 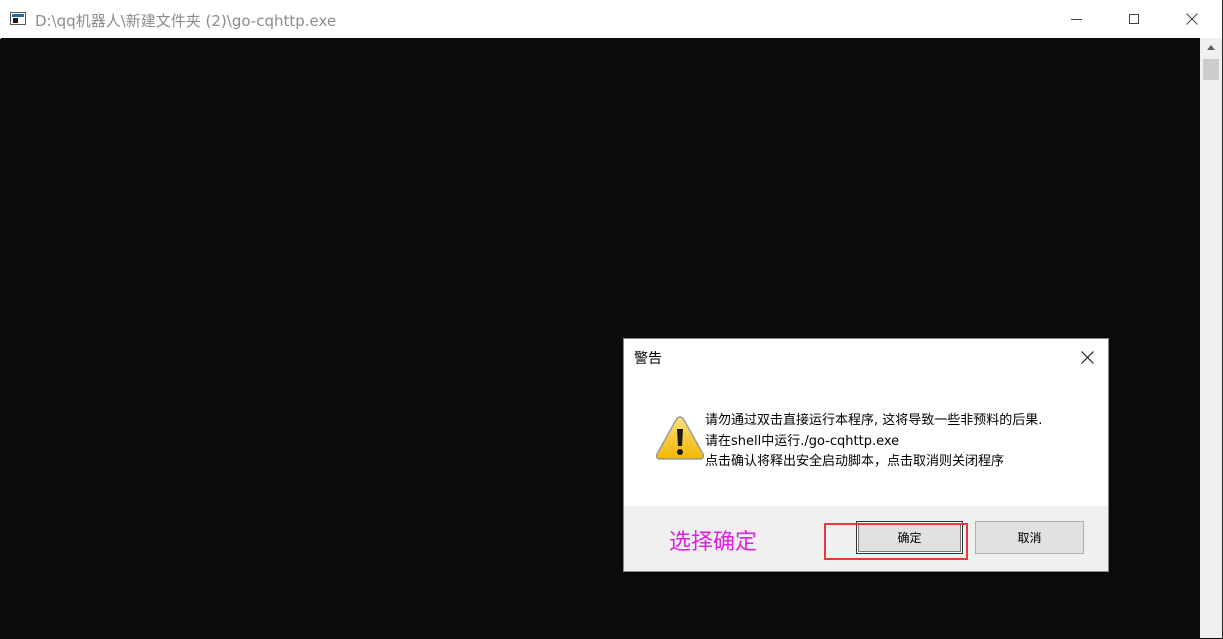 What do you see at coordinates (1211, 69) in the screenshot?
I see `scroll-thumb` at bounding box center [1211, 69].